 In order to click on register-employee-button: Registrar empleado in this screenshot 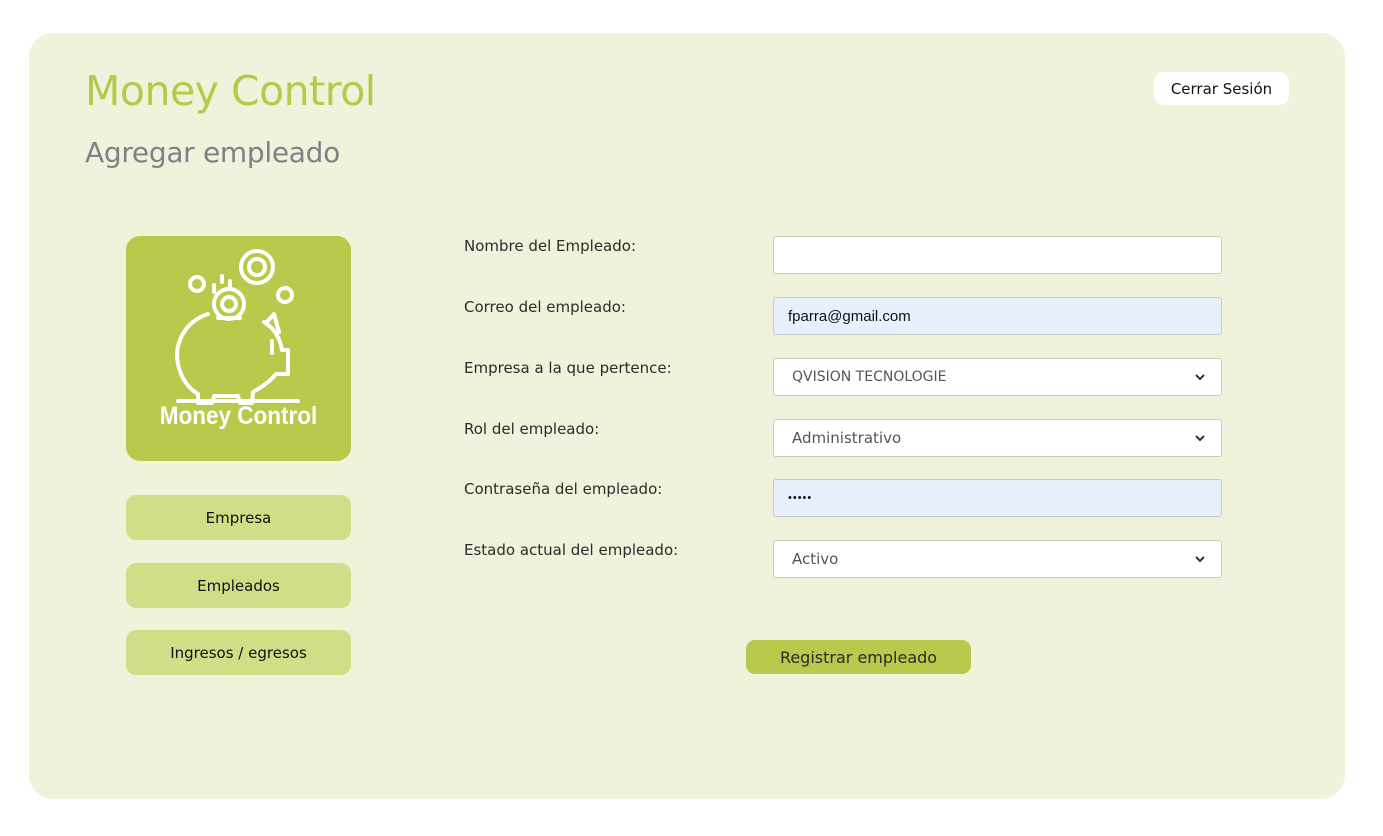, I will do `click(858, 657)`.